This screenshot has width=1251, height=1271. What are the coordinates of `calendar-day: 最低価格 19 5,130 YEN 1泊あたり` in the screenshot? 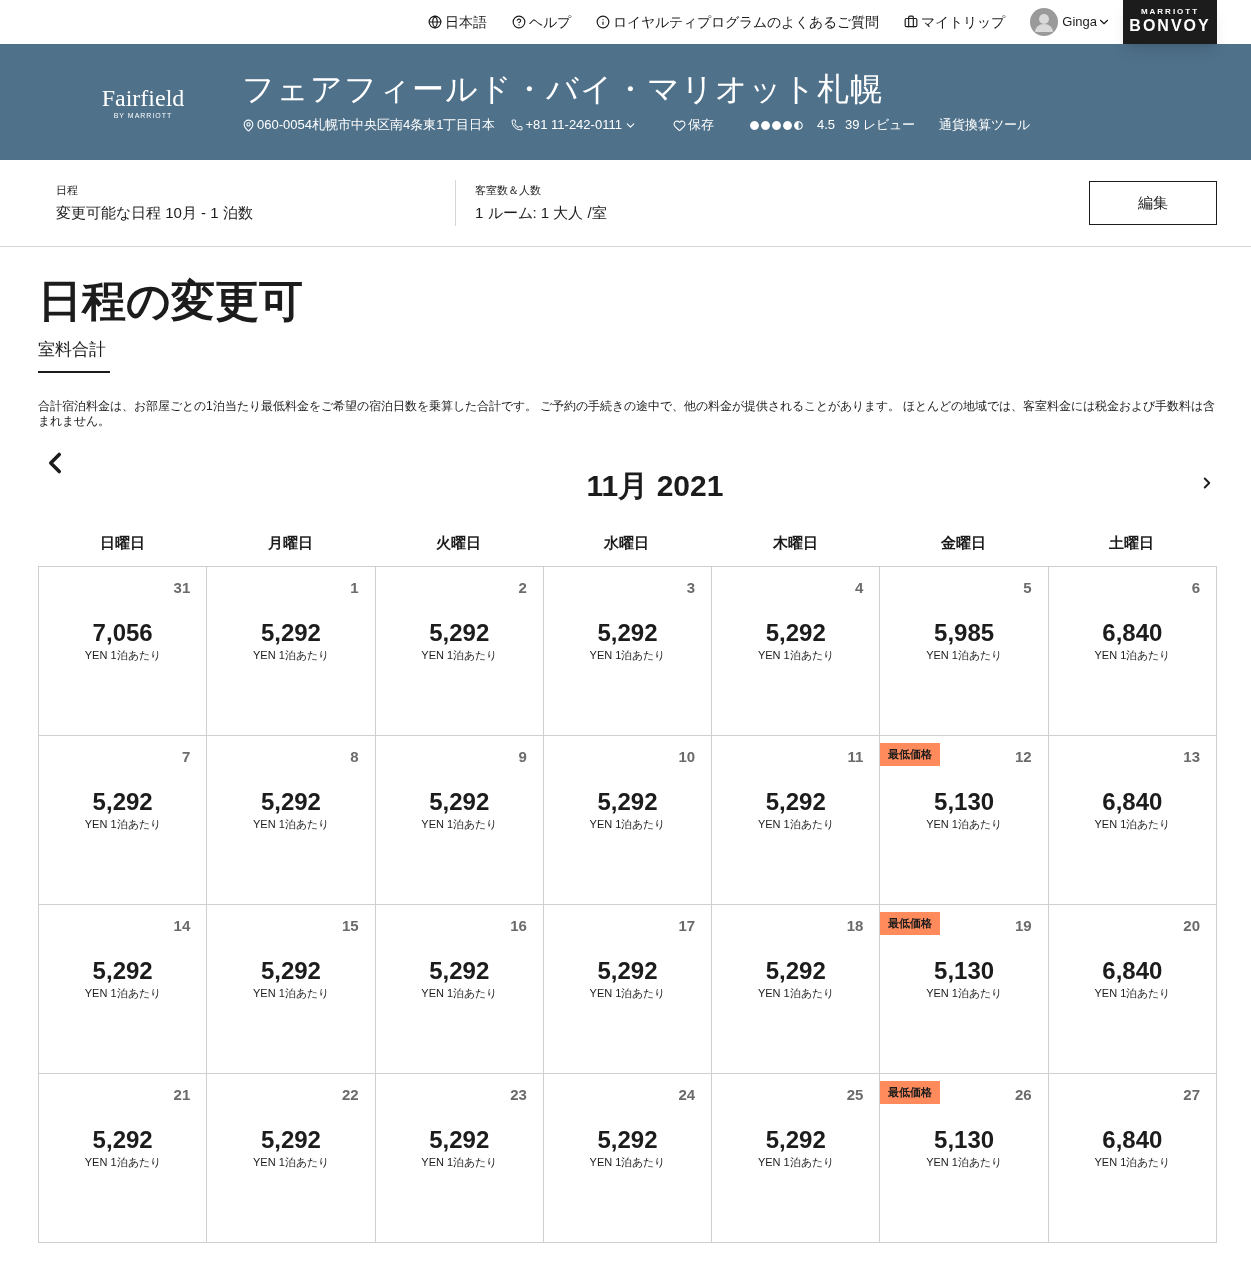 It's located at (964, 989).